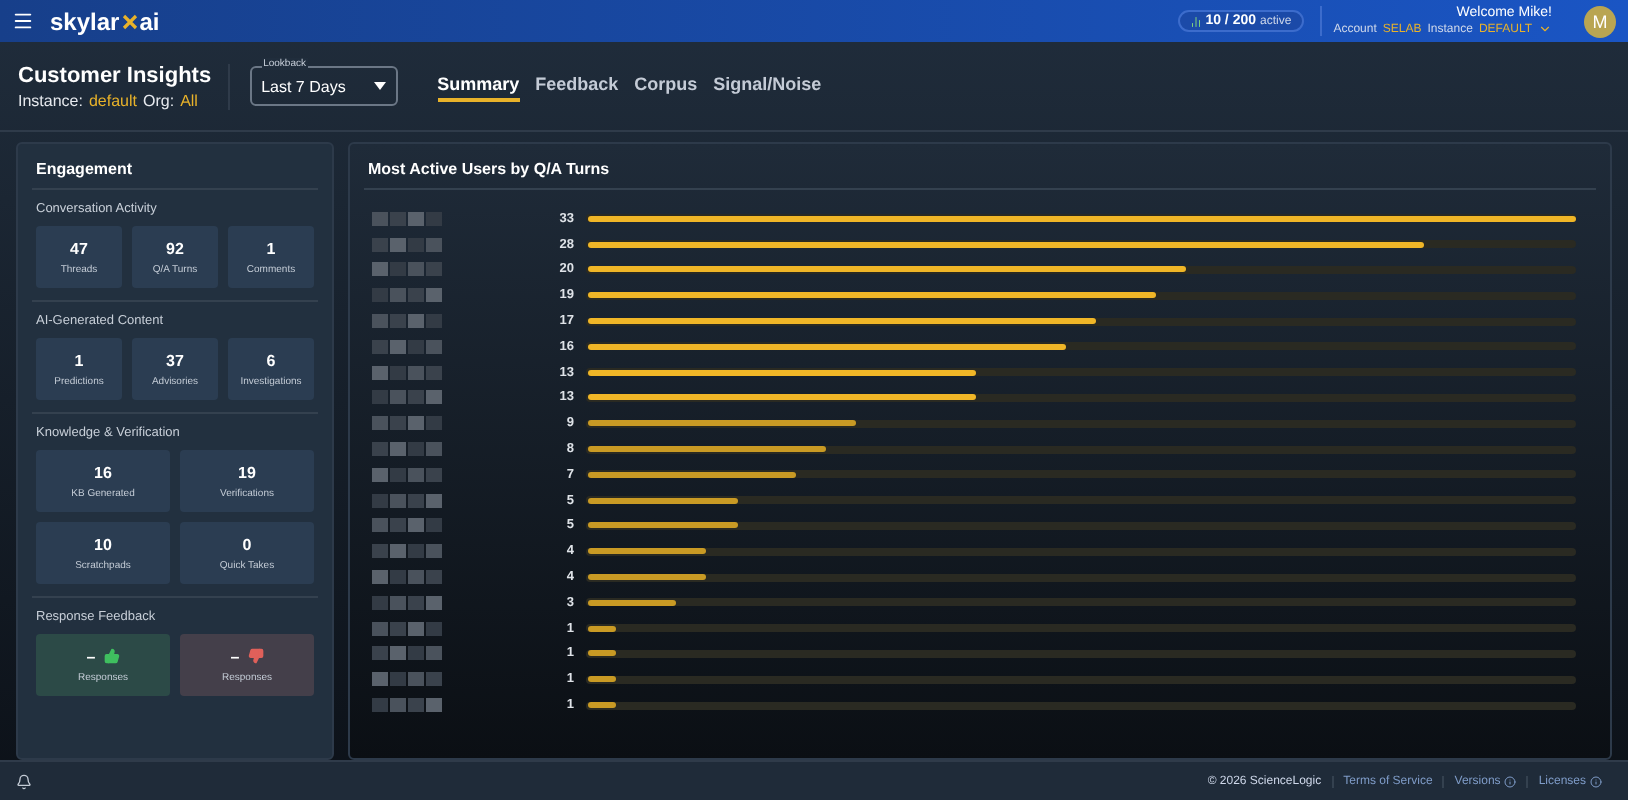 The height and width of the screenshot is (800, 1628). What do you see at coordinates (247, 544) in the screenshot?
I see `stat-value: 0` at bounding box center [247, 544].